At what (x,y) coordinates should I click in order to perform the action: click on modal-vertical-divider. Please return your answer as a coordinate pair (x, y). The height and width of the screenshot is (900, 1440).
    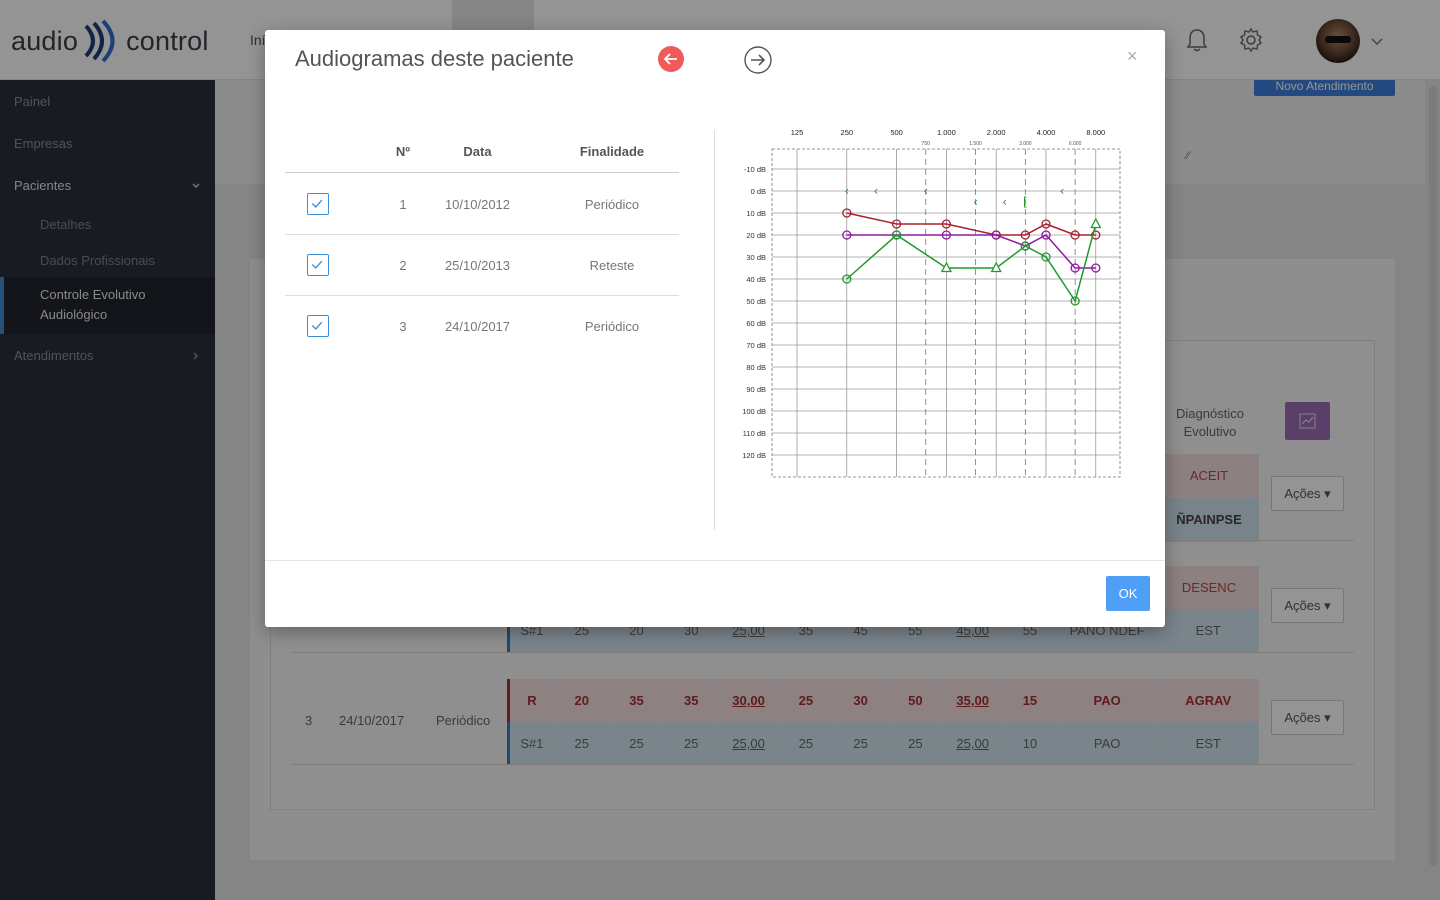
    Looking at the image, I should click on (714, 330).